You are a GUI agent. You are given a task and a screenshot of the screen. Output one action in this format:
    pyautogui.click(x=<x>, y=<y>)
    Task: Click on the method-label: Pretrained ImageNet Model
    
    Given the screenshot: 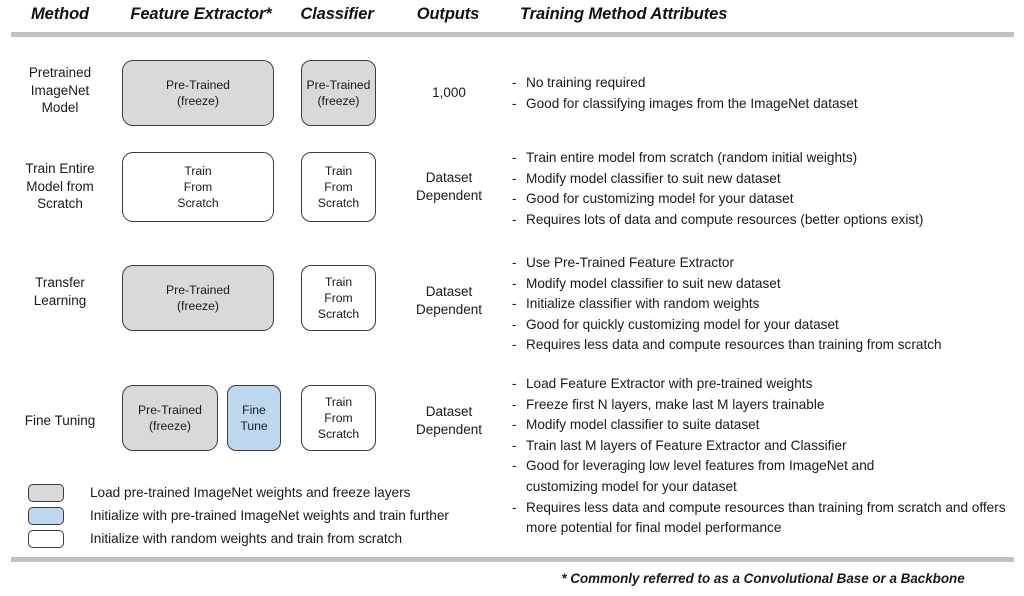 What is the action you would take?
    pyautogui.click(x=60, y=90)
    